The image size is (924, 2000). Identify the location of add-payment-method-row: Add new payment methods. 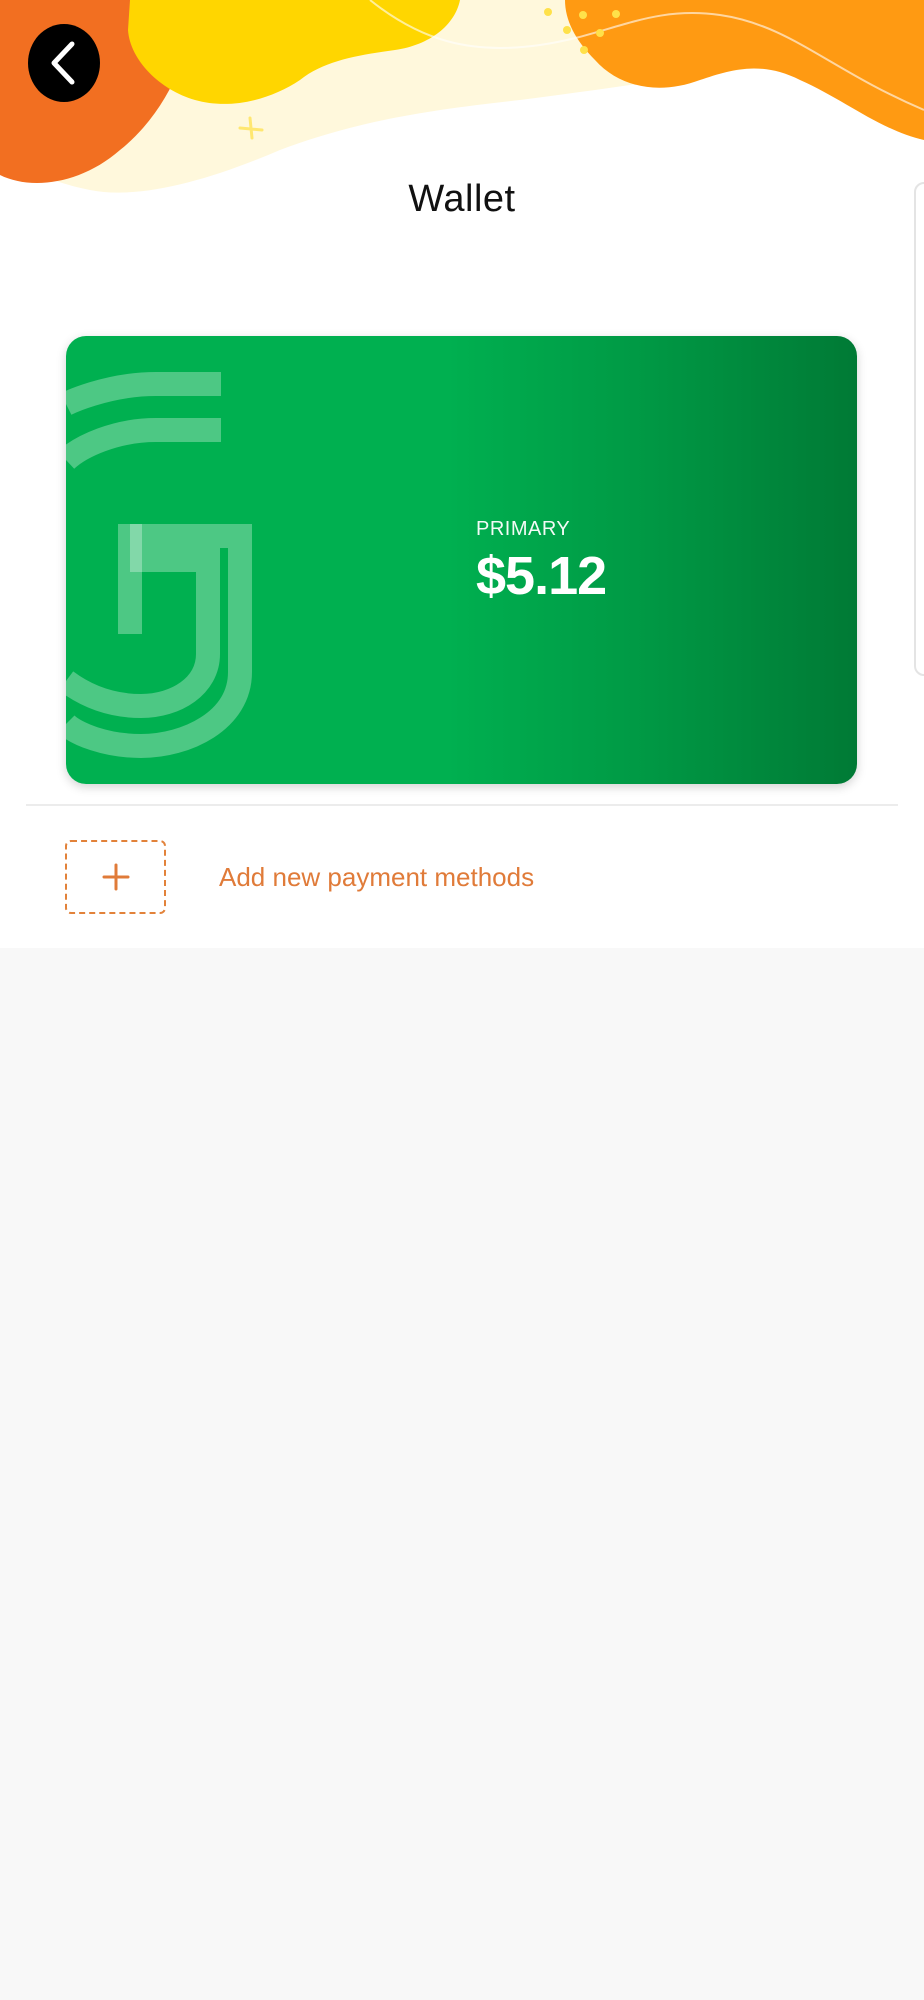
(462, 880).